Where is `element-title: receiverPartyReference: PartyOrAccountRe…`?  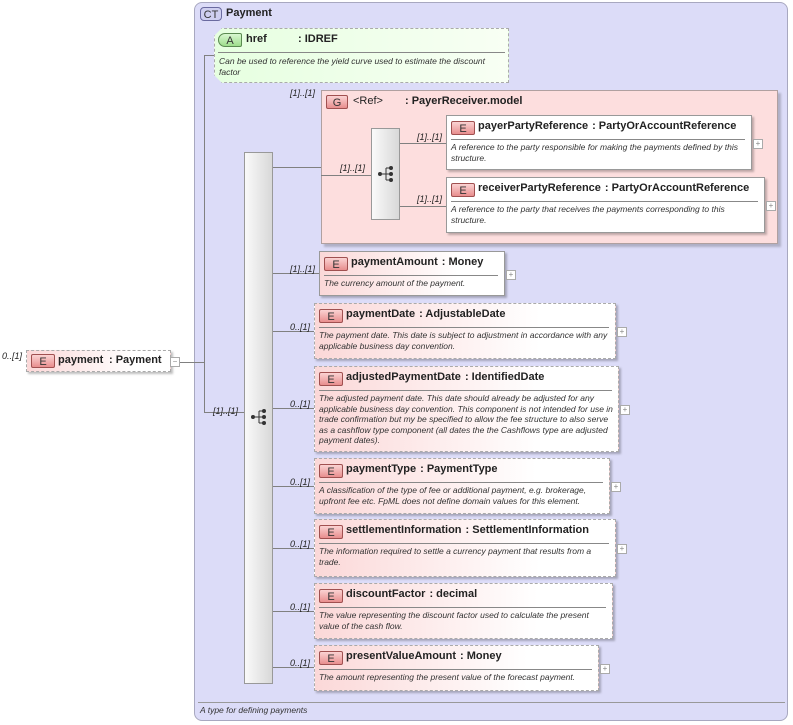
element-title: receiverPartyReference: PartyOrAccountRe… is located at coordinates (613, 188).